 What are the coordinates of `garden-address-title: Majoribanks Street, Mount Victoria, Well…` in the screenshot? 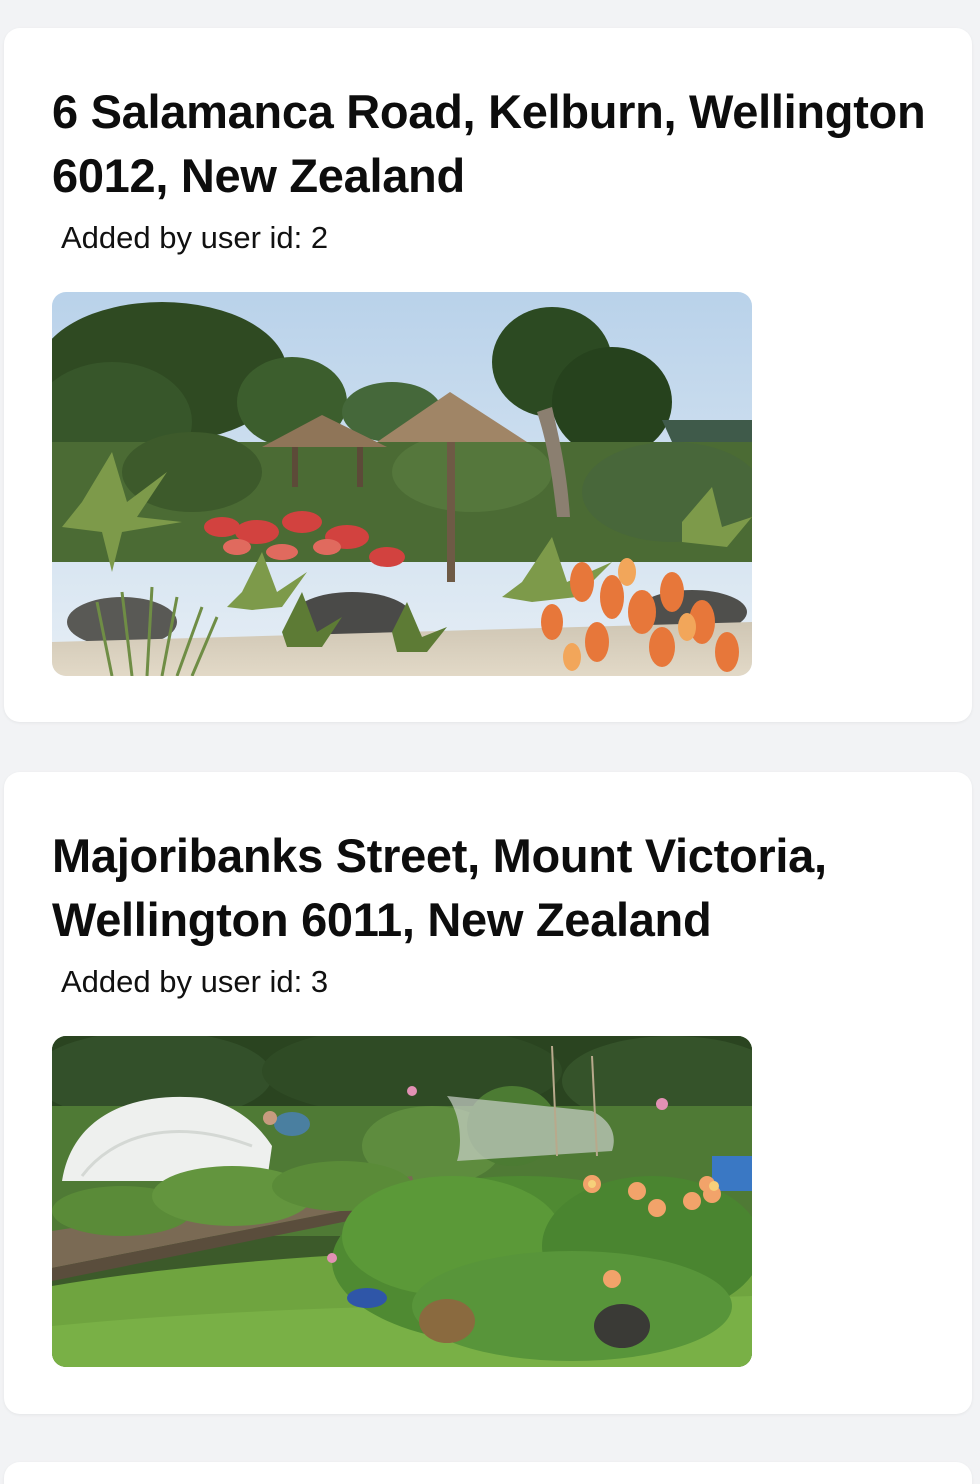 It's located at (439, 887).